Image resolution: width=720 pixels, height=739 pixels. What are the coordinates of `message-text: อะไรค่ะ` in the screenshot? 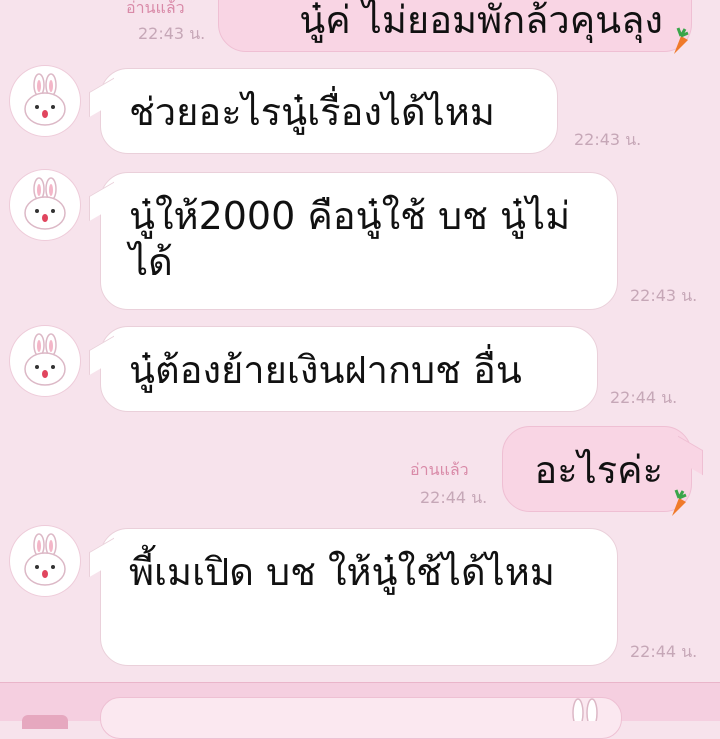 It's located at (598, 470).